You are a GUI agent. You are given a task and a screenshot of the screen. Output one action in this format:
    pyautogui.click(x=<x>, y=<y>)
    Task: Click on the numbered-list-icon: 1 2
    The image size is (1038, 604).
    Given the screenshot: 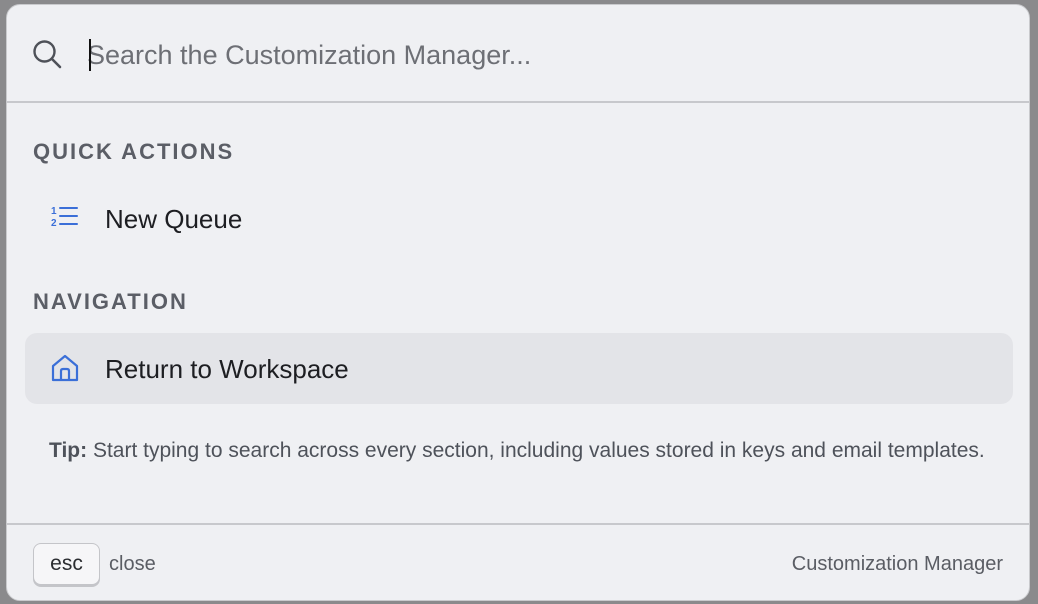 What is the action you would take?
    pyautogui.click(x=64, y=217)
    